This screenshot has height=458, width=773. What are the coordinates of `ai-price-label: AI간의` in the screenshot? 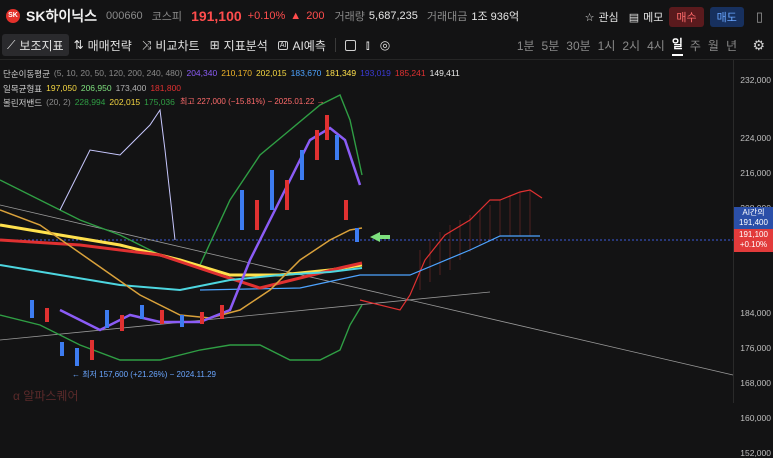 It's located at (753, 212).